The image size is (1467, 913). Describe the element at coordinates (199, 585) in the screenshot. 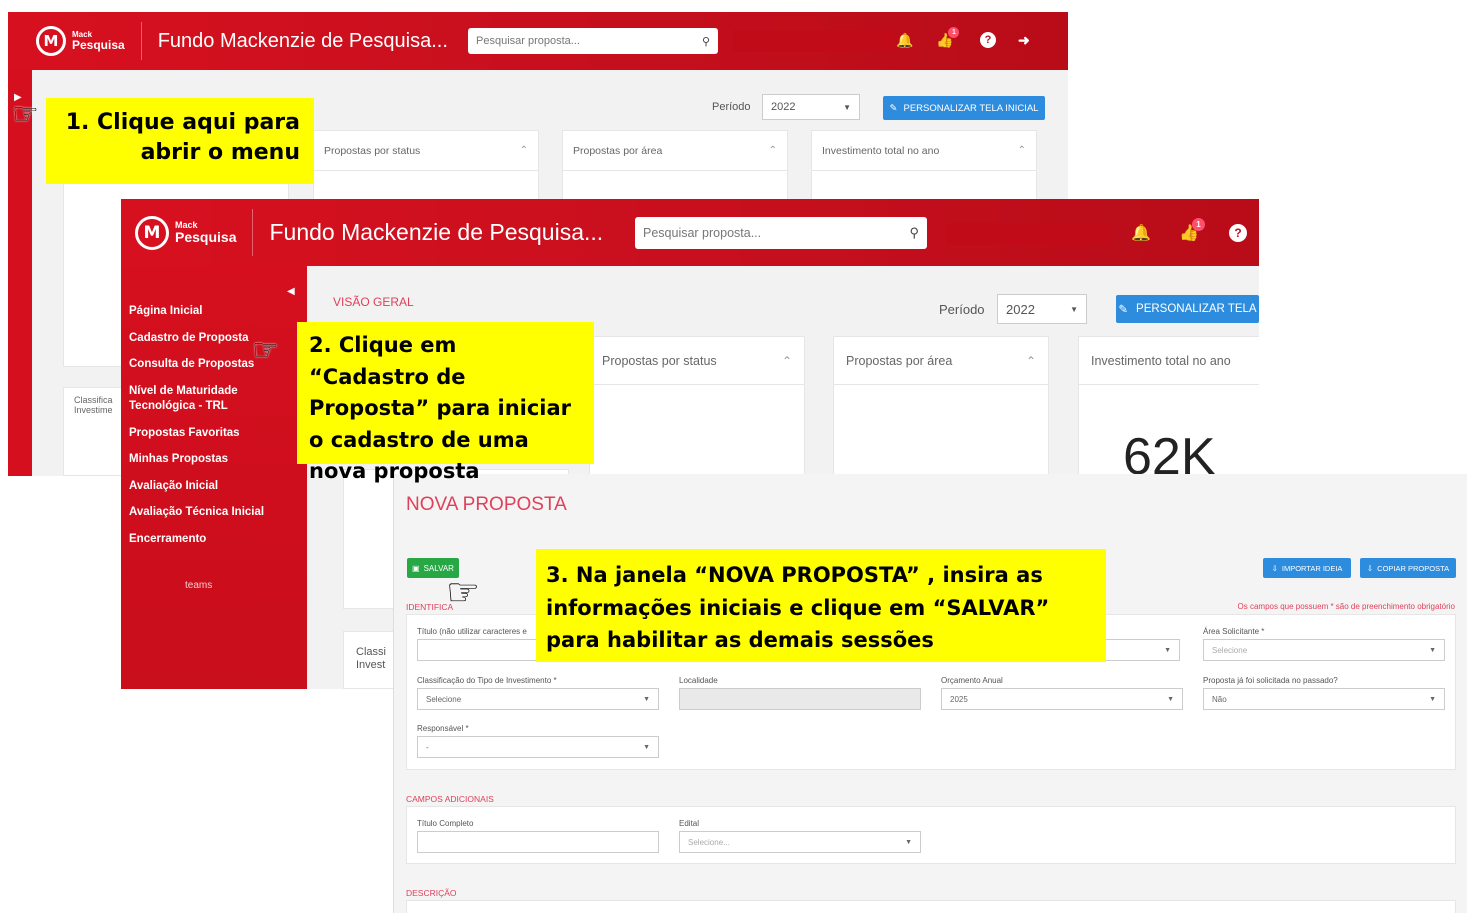

I see `sidebar-footer-logo: teams` at that location.